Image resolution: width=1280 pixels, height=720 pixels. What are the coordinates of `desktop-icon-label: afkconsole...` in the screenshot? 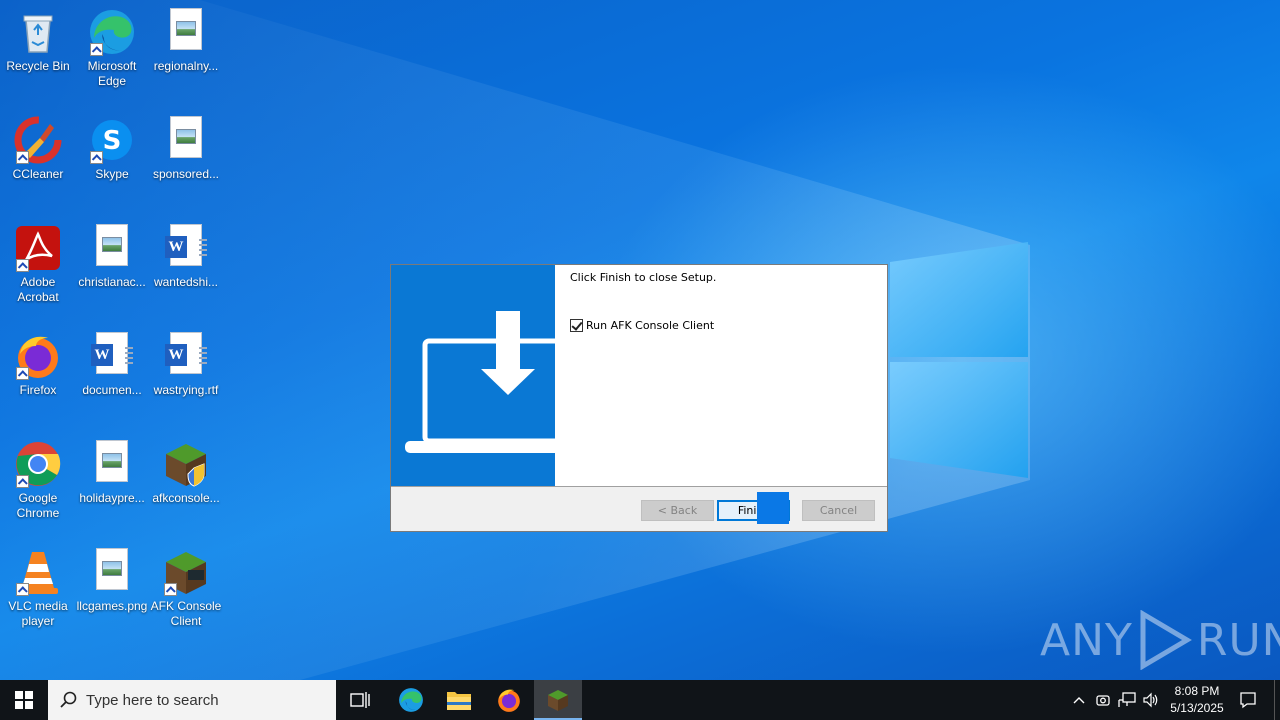 It's located at (186, 498).